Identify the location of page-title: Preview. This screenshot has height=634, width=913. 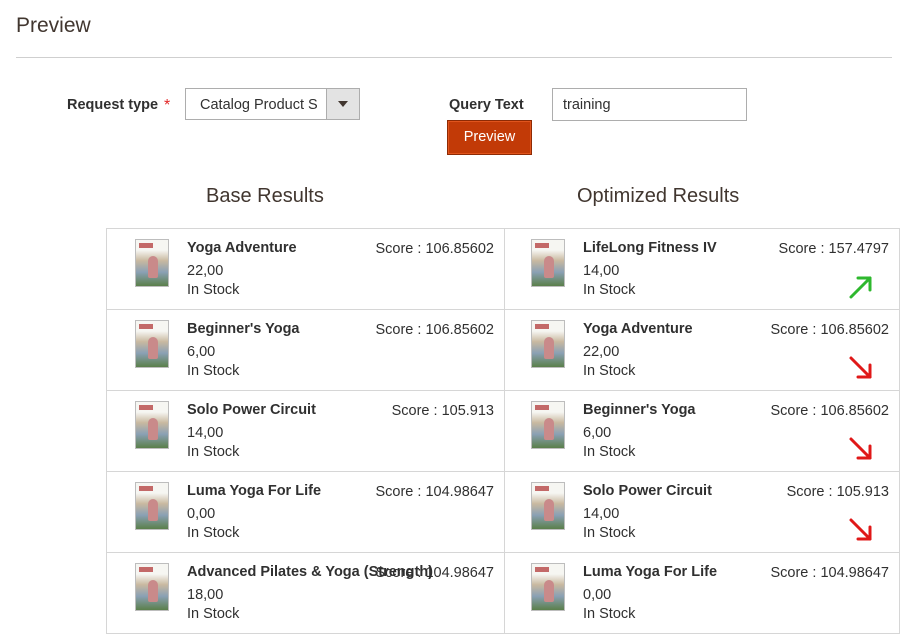
(53, 25).